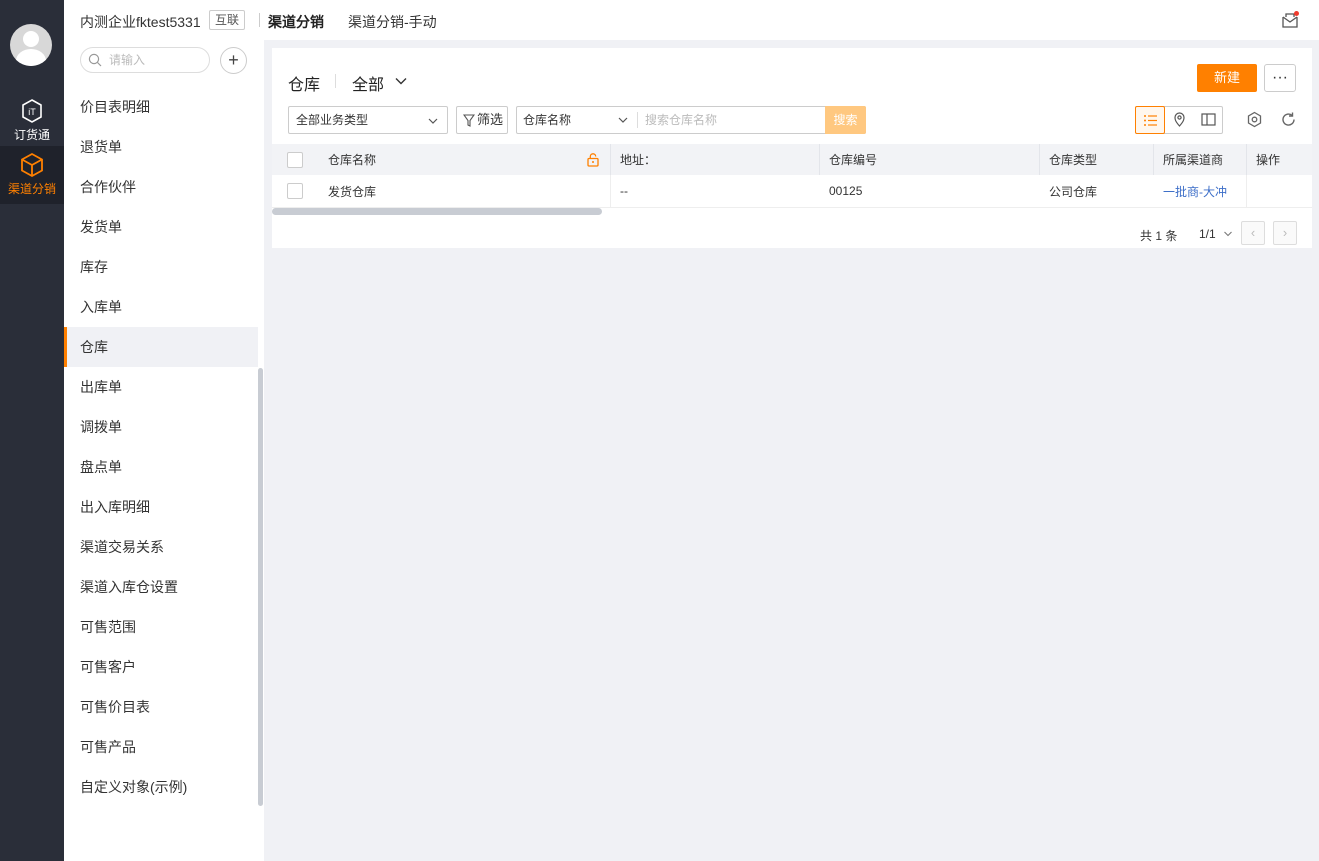  What do you see at coordinates (465, 191) in the screenshot?
I see `cell-name: 发货仓库` at bounding box center [465, 191].